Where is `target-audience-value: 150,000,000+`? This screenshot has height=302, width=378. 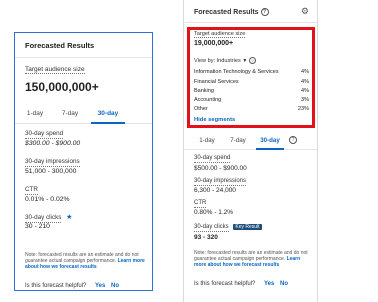 target-audience-value: 150,000,000+ is located at coordinates (62, 87).